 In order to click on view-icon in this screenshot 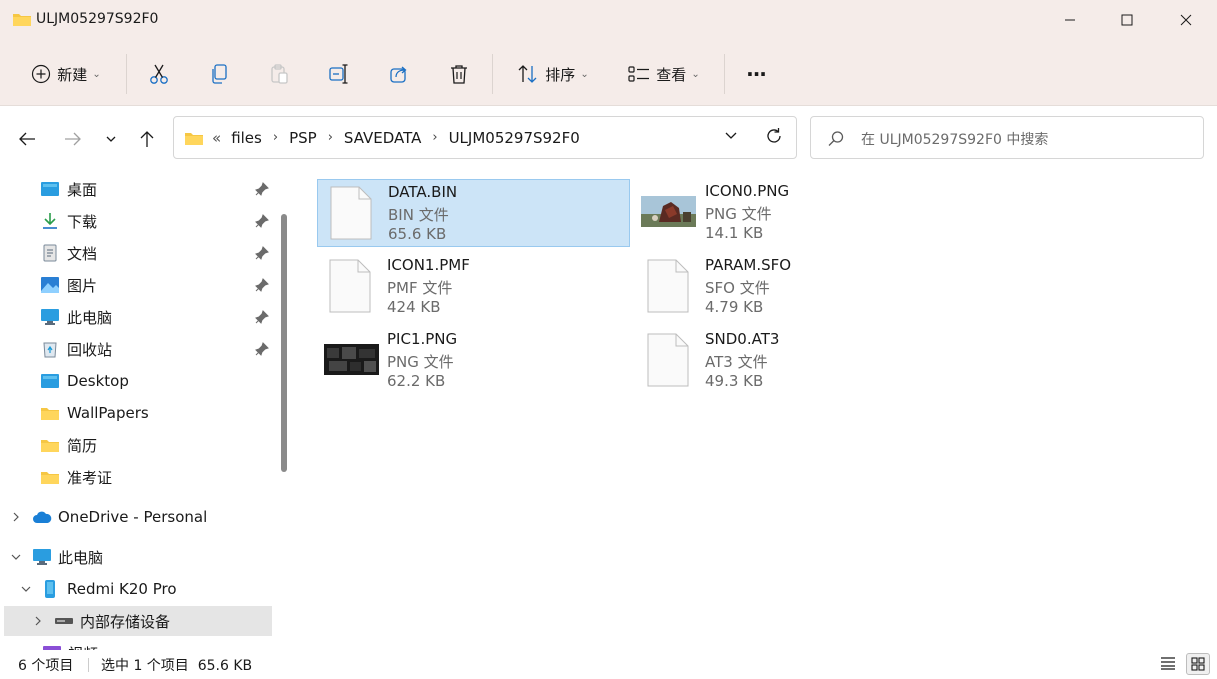, I will do `click(639, 74)`.